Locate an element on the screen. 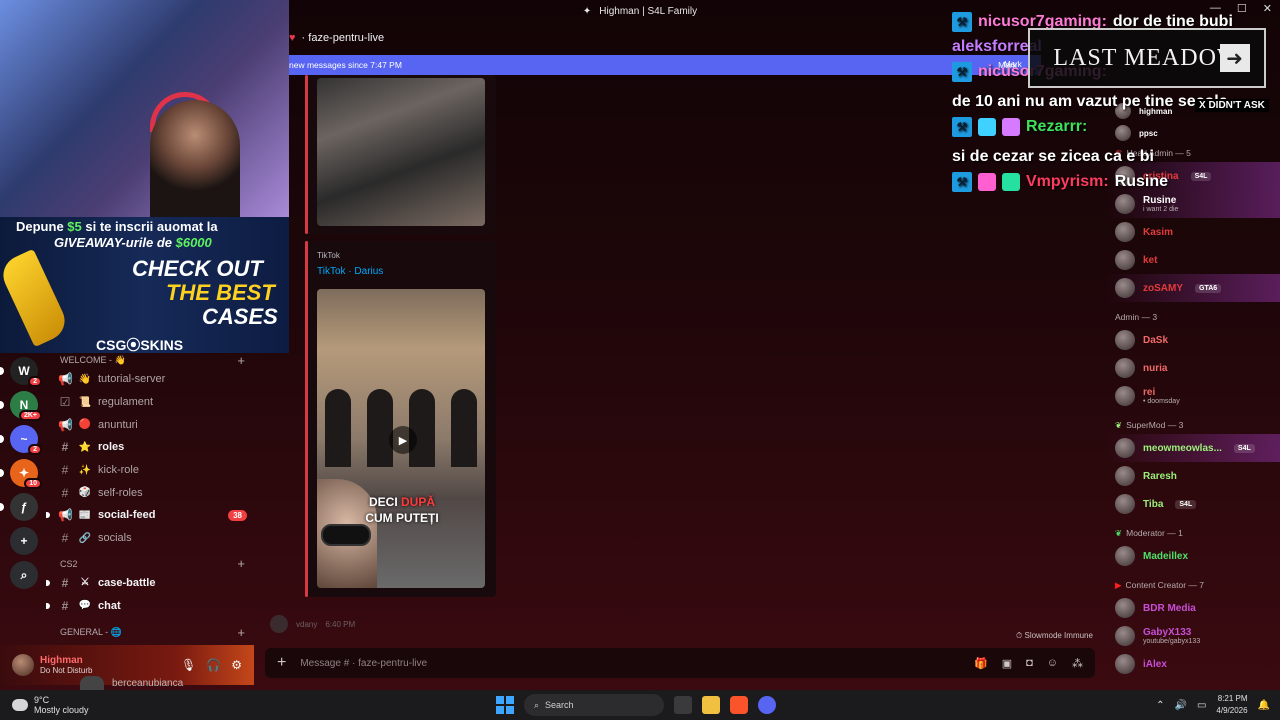  new-messages-text: new messages since 7:47 PM is located at coordinates (345, 65).